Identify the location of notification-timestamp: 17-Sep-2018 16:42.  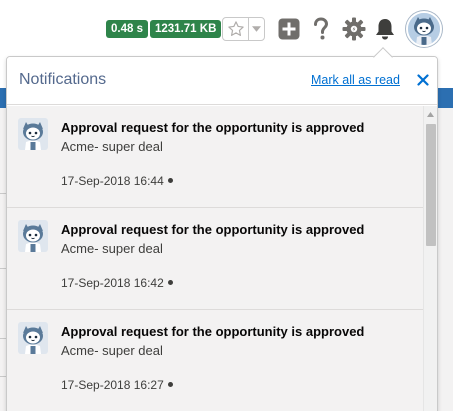
(117, 283).